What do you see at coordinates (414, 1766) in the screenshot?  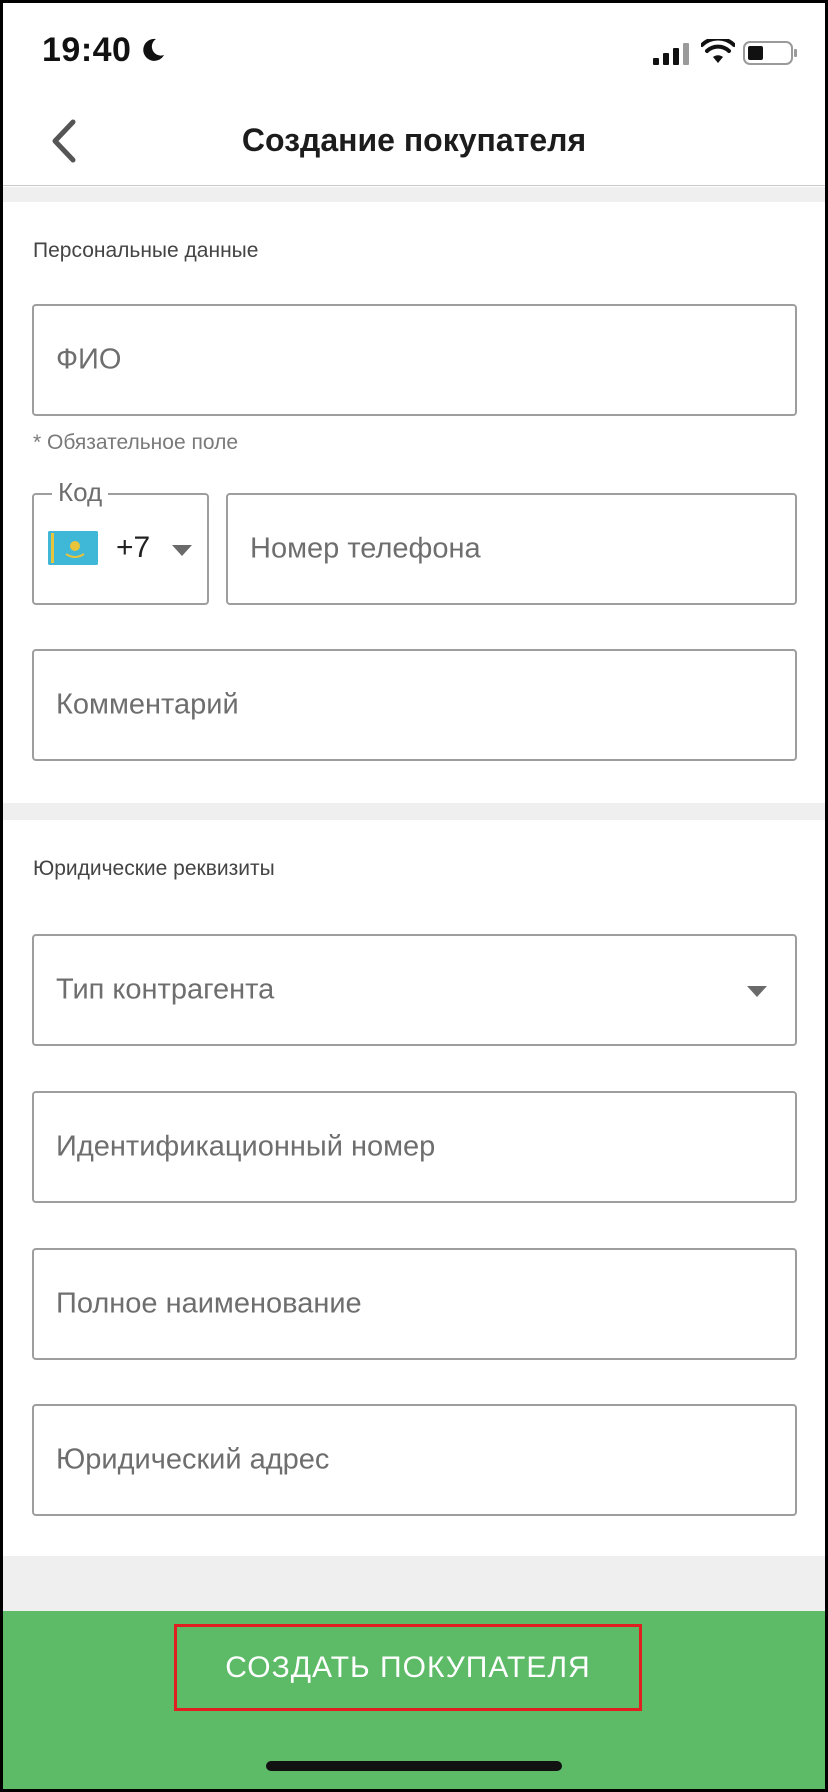 I see `home-indicator` at bounding box center [414, 1766].